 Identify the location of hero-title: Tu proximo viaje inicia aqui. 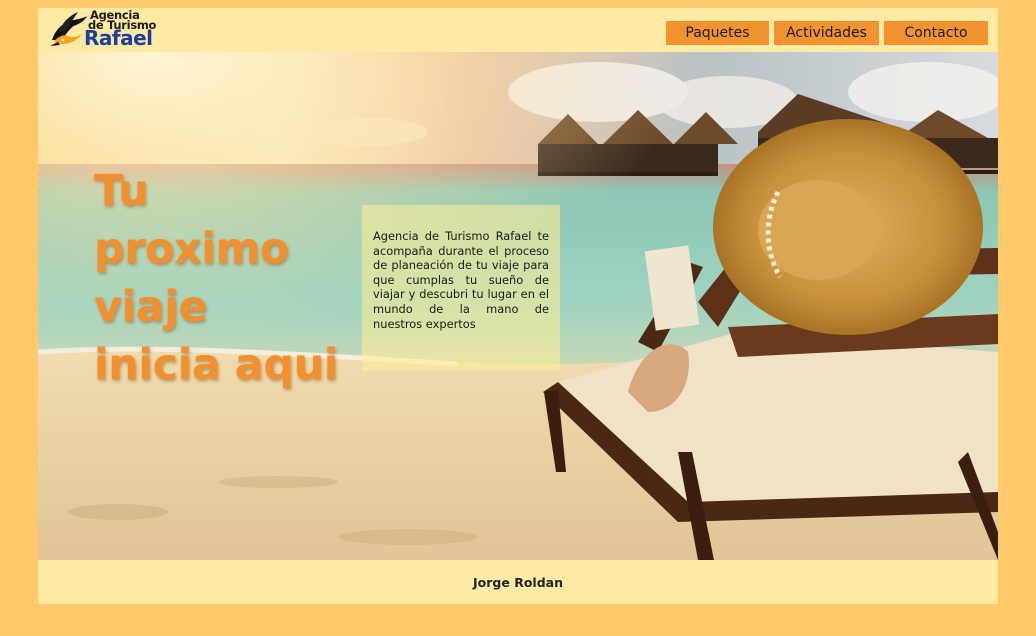
(216, 278).